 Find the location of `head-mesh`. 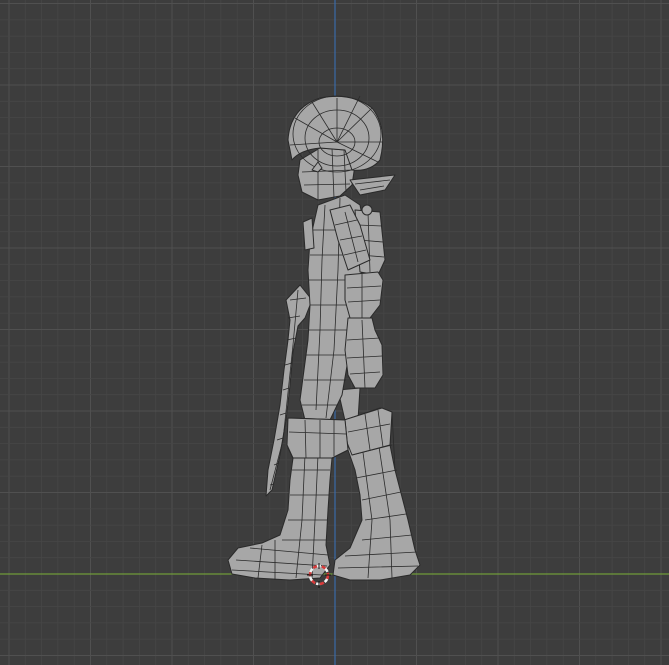

head-mesh is located at coordinates (341, 148).